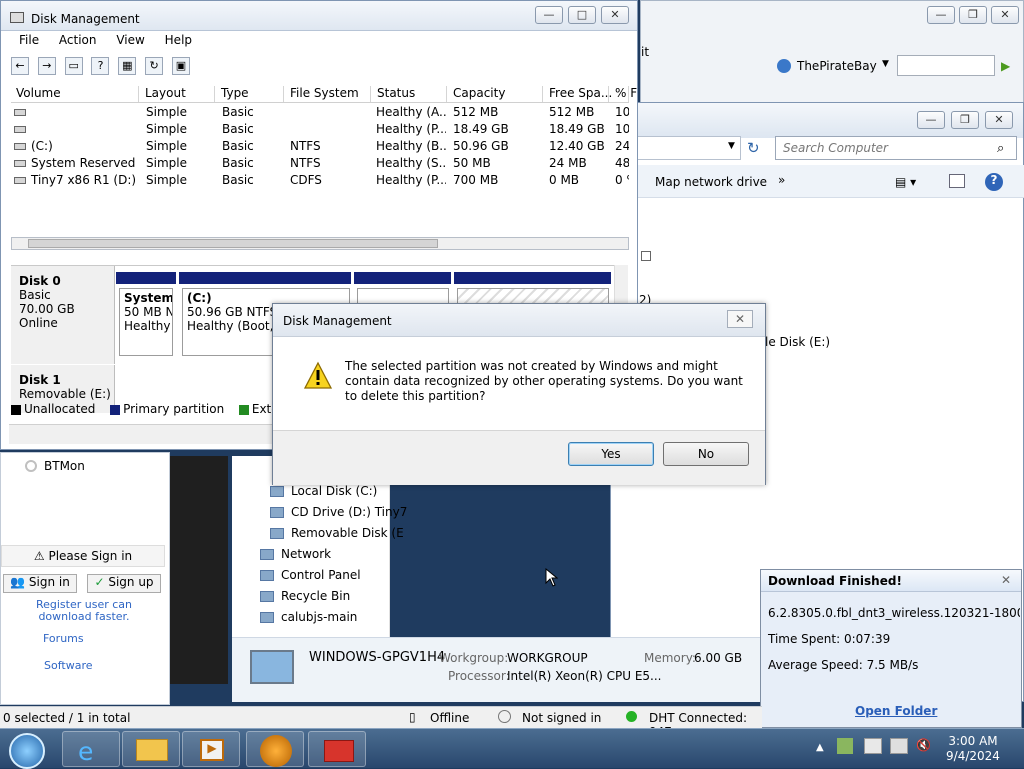 Image resolution: width=1024 pixels, height=769 pixels. What do you see at coordinates (797, 342) in the screenshot?
I see `removable-disk-item: le Disk (E:)` at bounding box center [797, 342].